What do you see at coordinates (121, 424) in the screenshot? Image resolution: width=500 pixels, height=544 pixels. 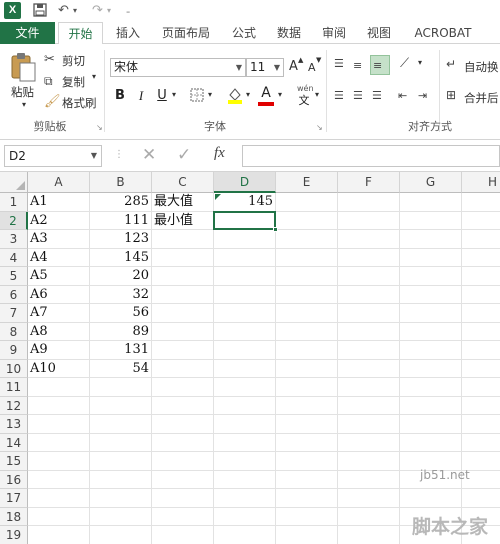 I see `cell-b13` at bounding box center [121, 424].